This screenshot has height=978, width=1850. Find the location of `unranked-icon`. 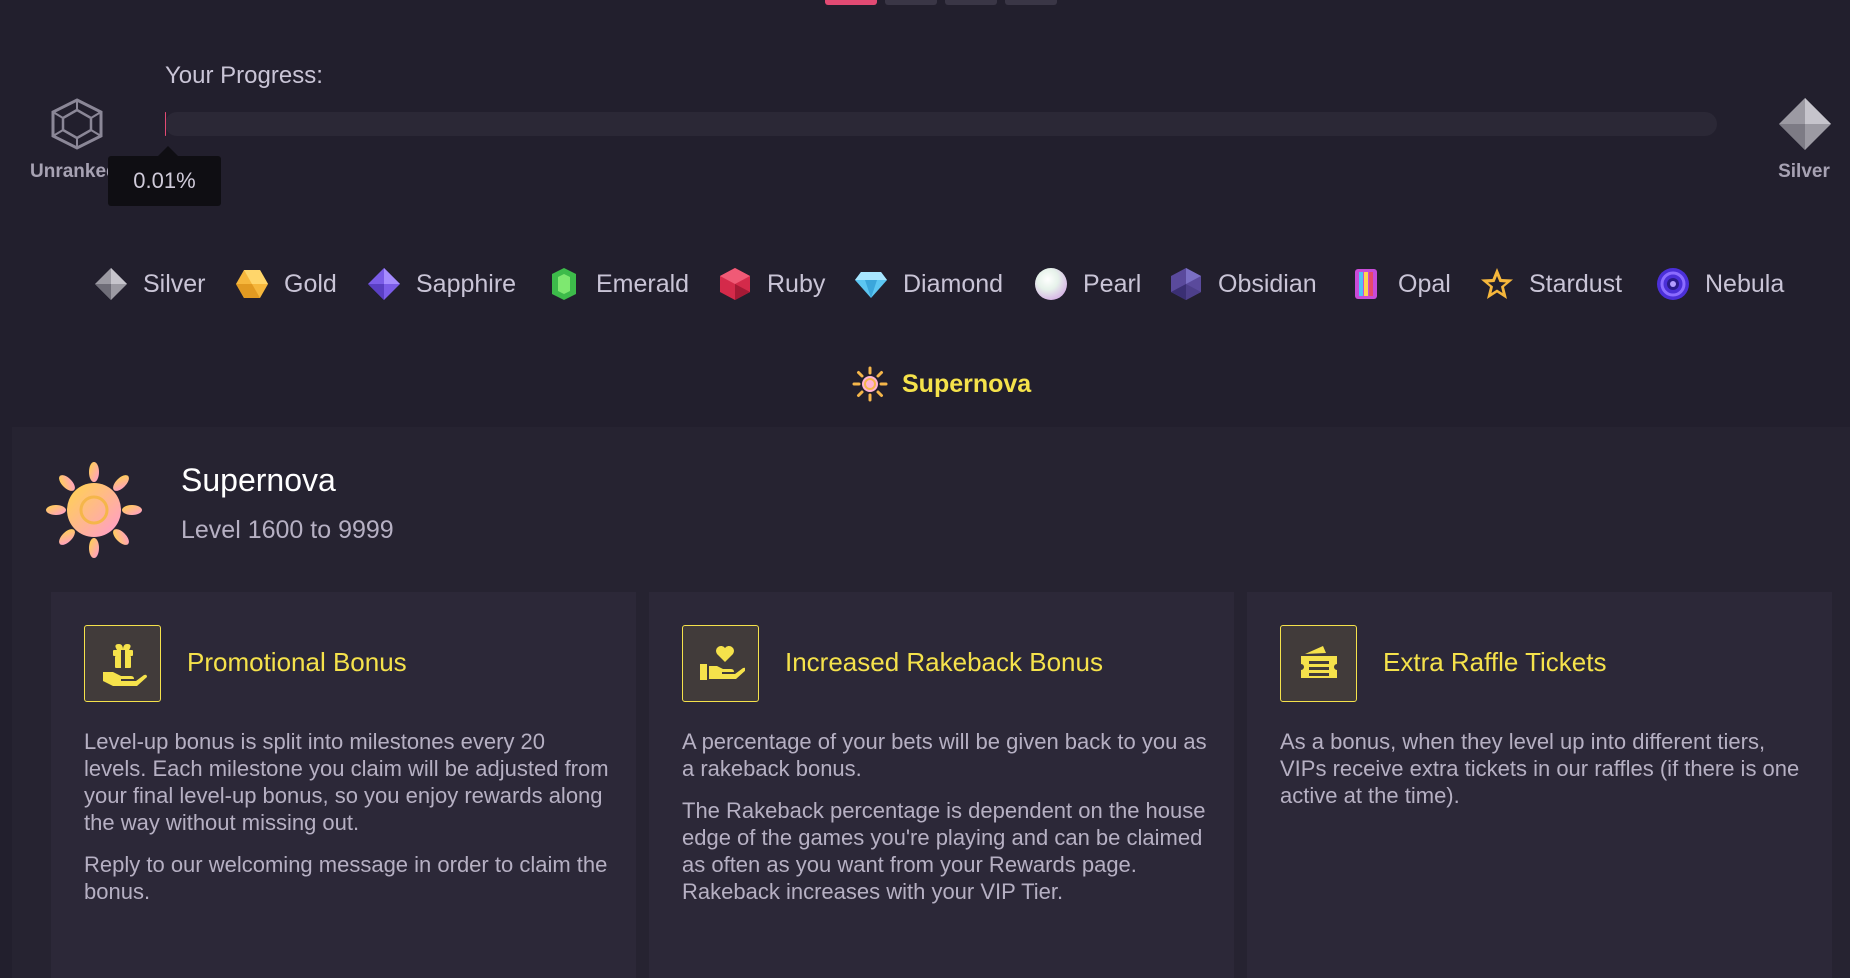

unranked-icon is located at coordinates (77, 126).